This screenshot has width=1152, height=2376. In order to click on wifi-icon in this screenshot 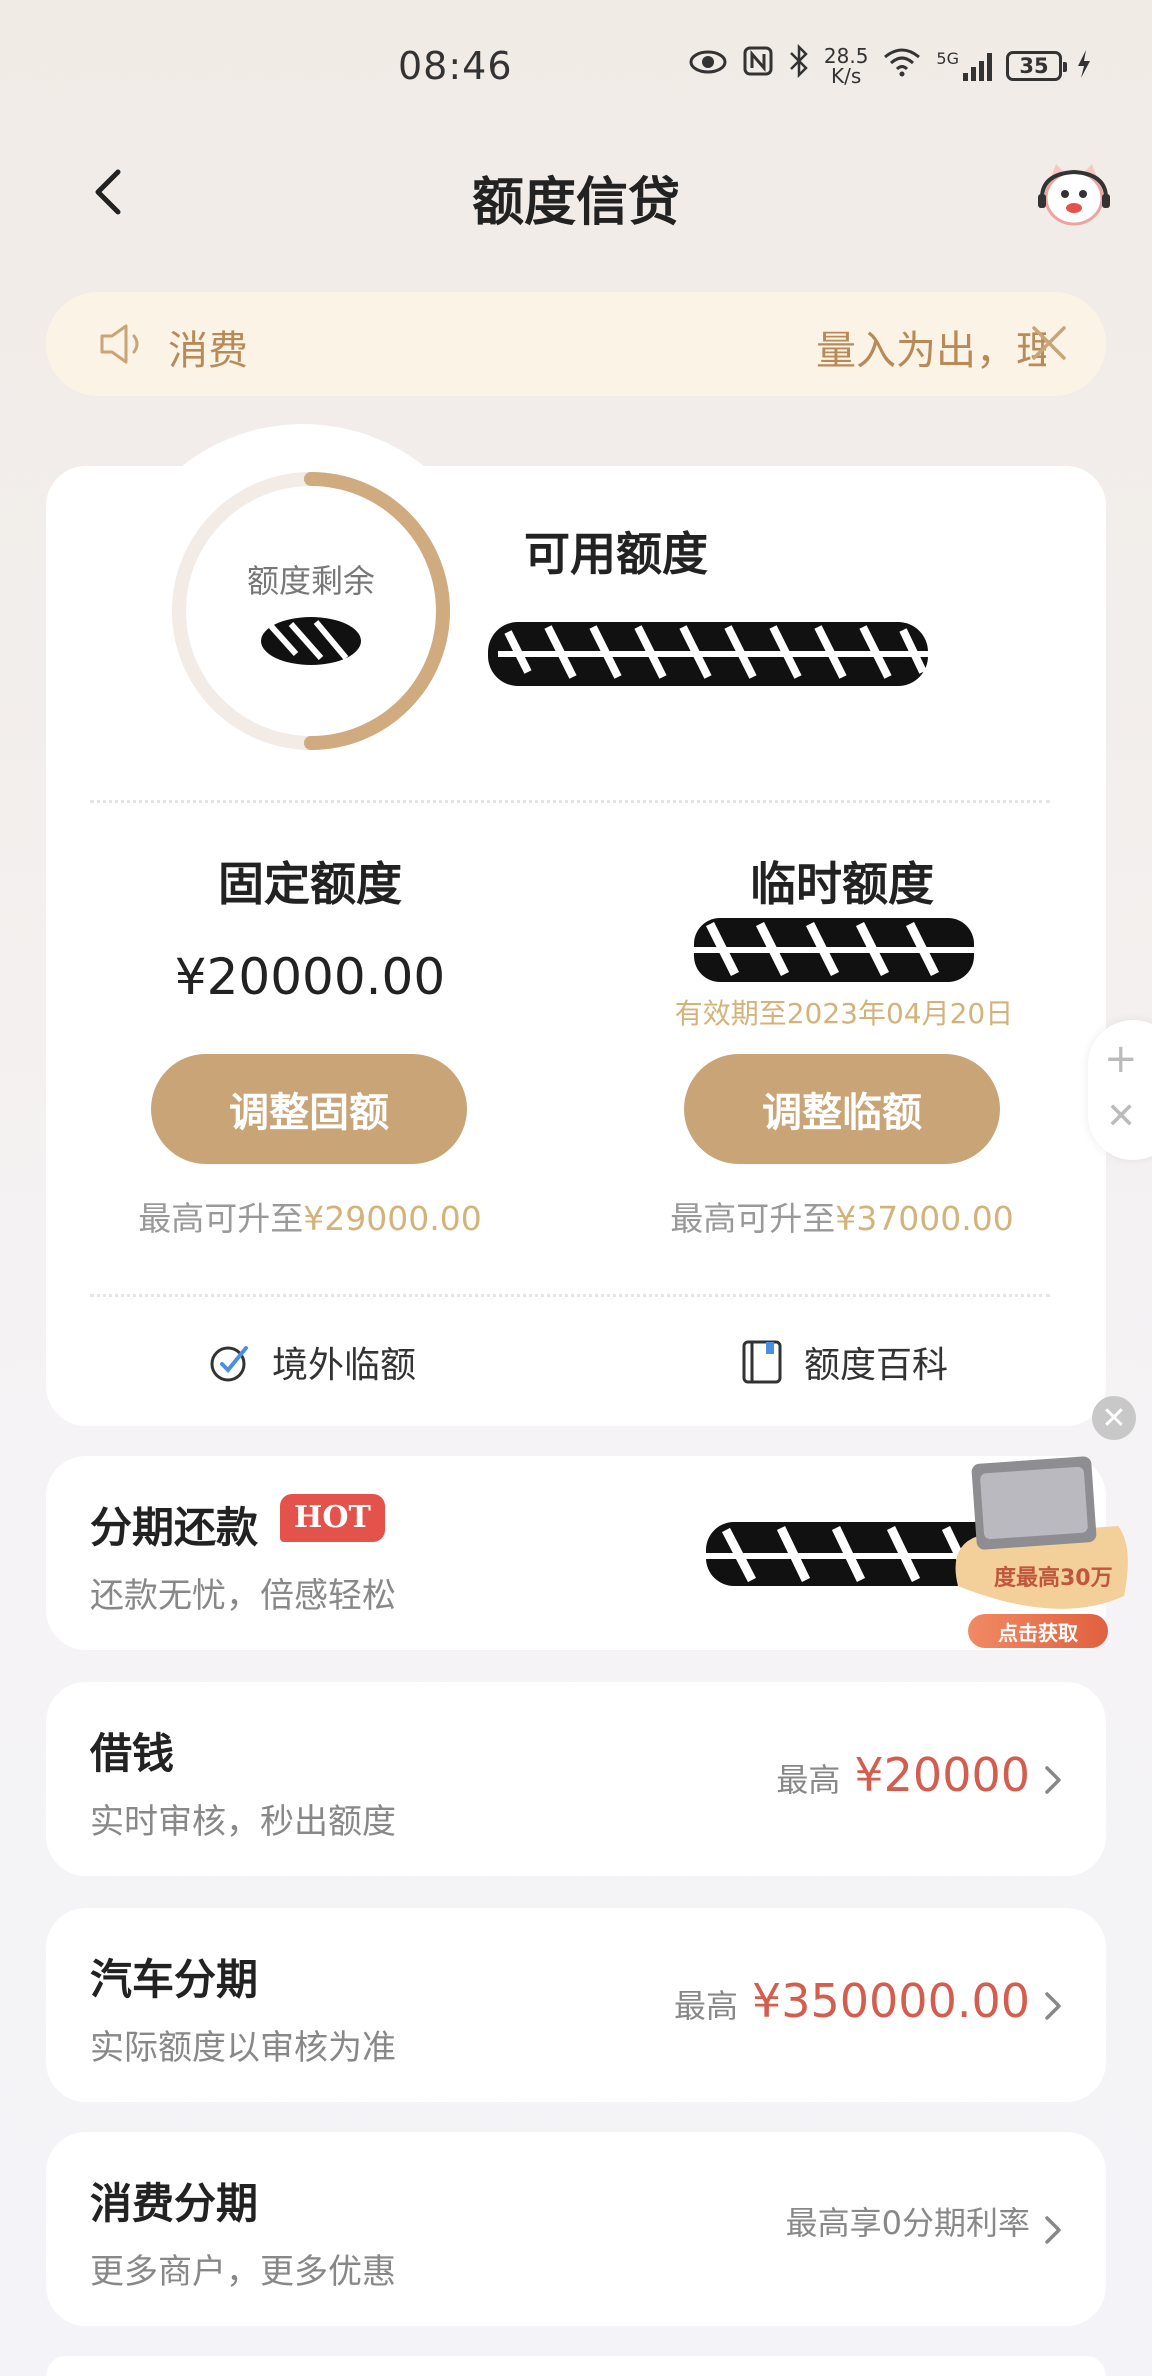, I will do `click(902, 66)`.